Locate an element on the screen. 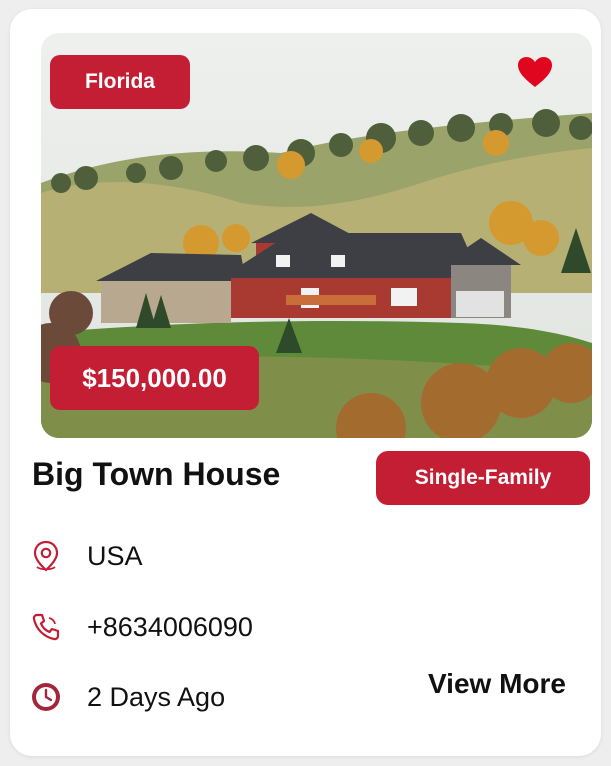  phone-icon is located at coordinates (46, 627).